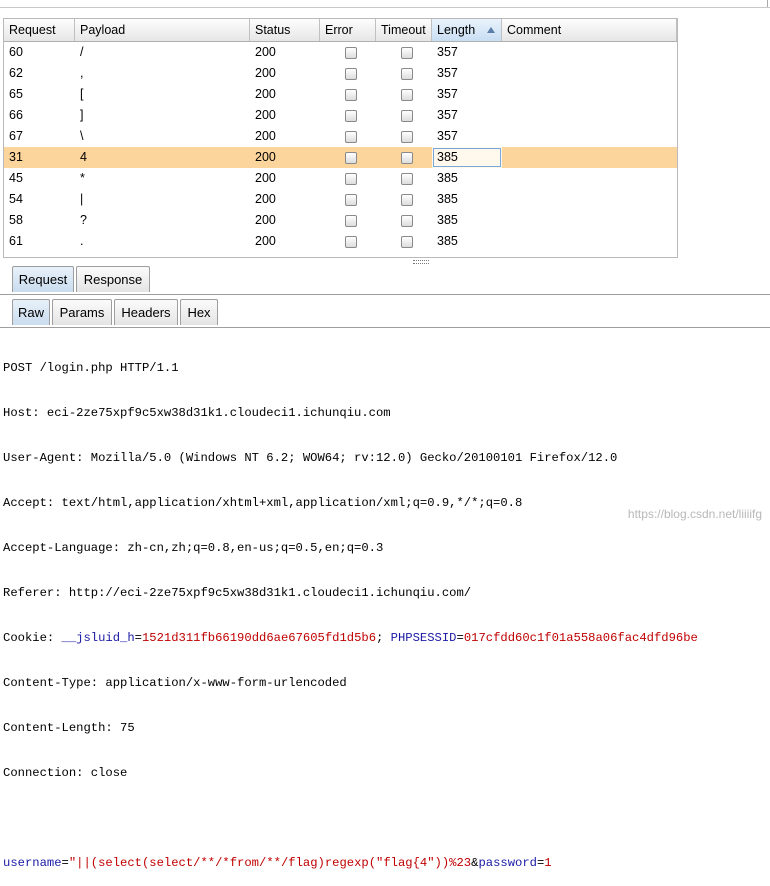 Image resolution: width=770 pixels, height=886 pixels. I want to click on cell-request: 67, so click(16, 136).